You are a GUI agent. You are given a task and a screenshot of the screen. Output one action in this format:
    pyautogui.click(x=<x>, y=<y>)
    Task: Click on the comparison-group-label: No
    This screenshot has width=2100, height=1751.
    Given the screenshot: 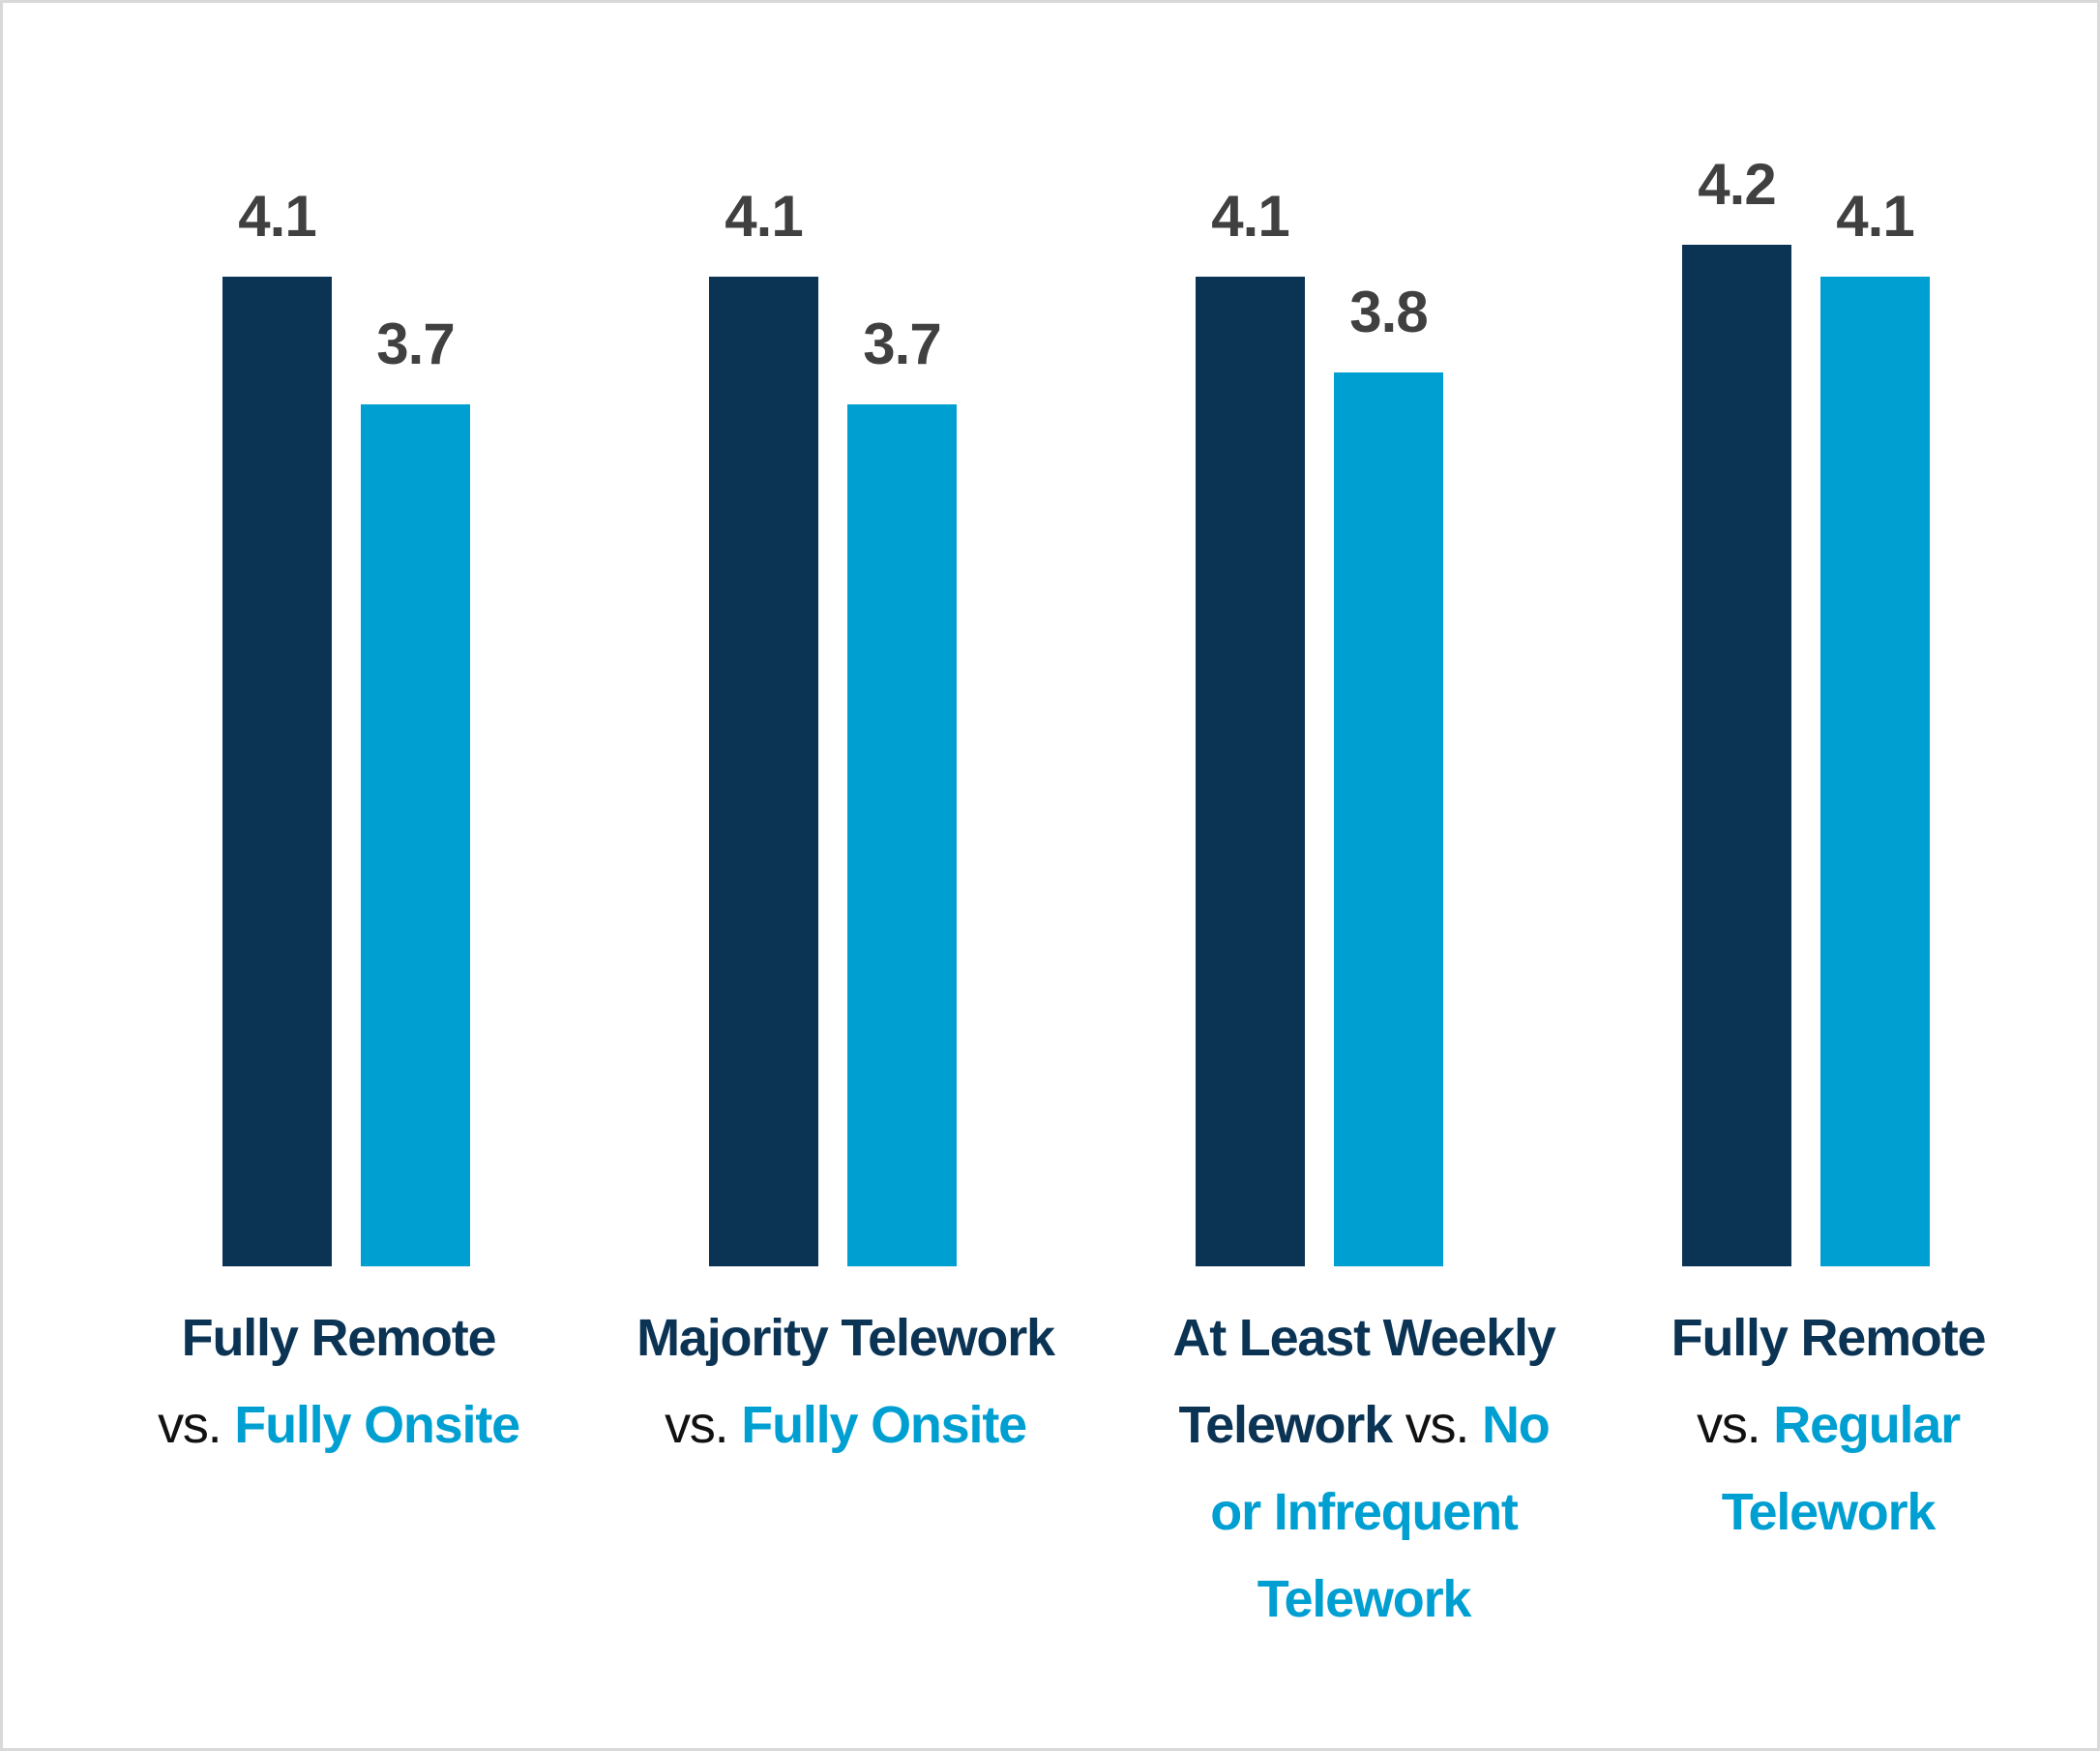 What is the action you would take?
    pyautogui.click(x=1516, y=1425)
    